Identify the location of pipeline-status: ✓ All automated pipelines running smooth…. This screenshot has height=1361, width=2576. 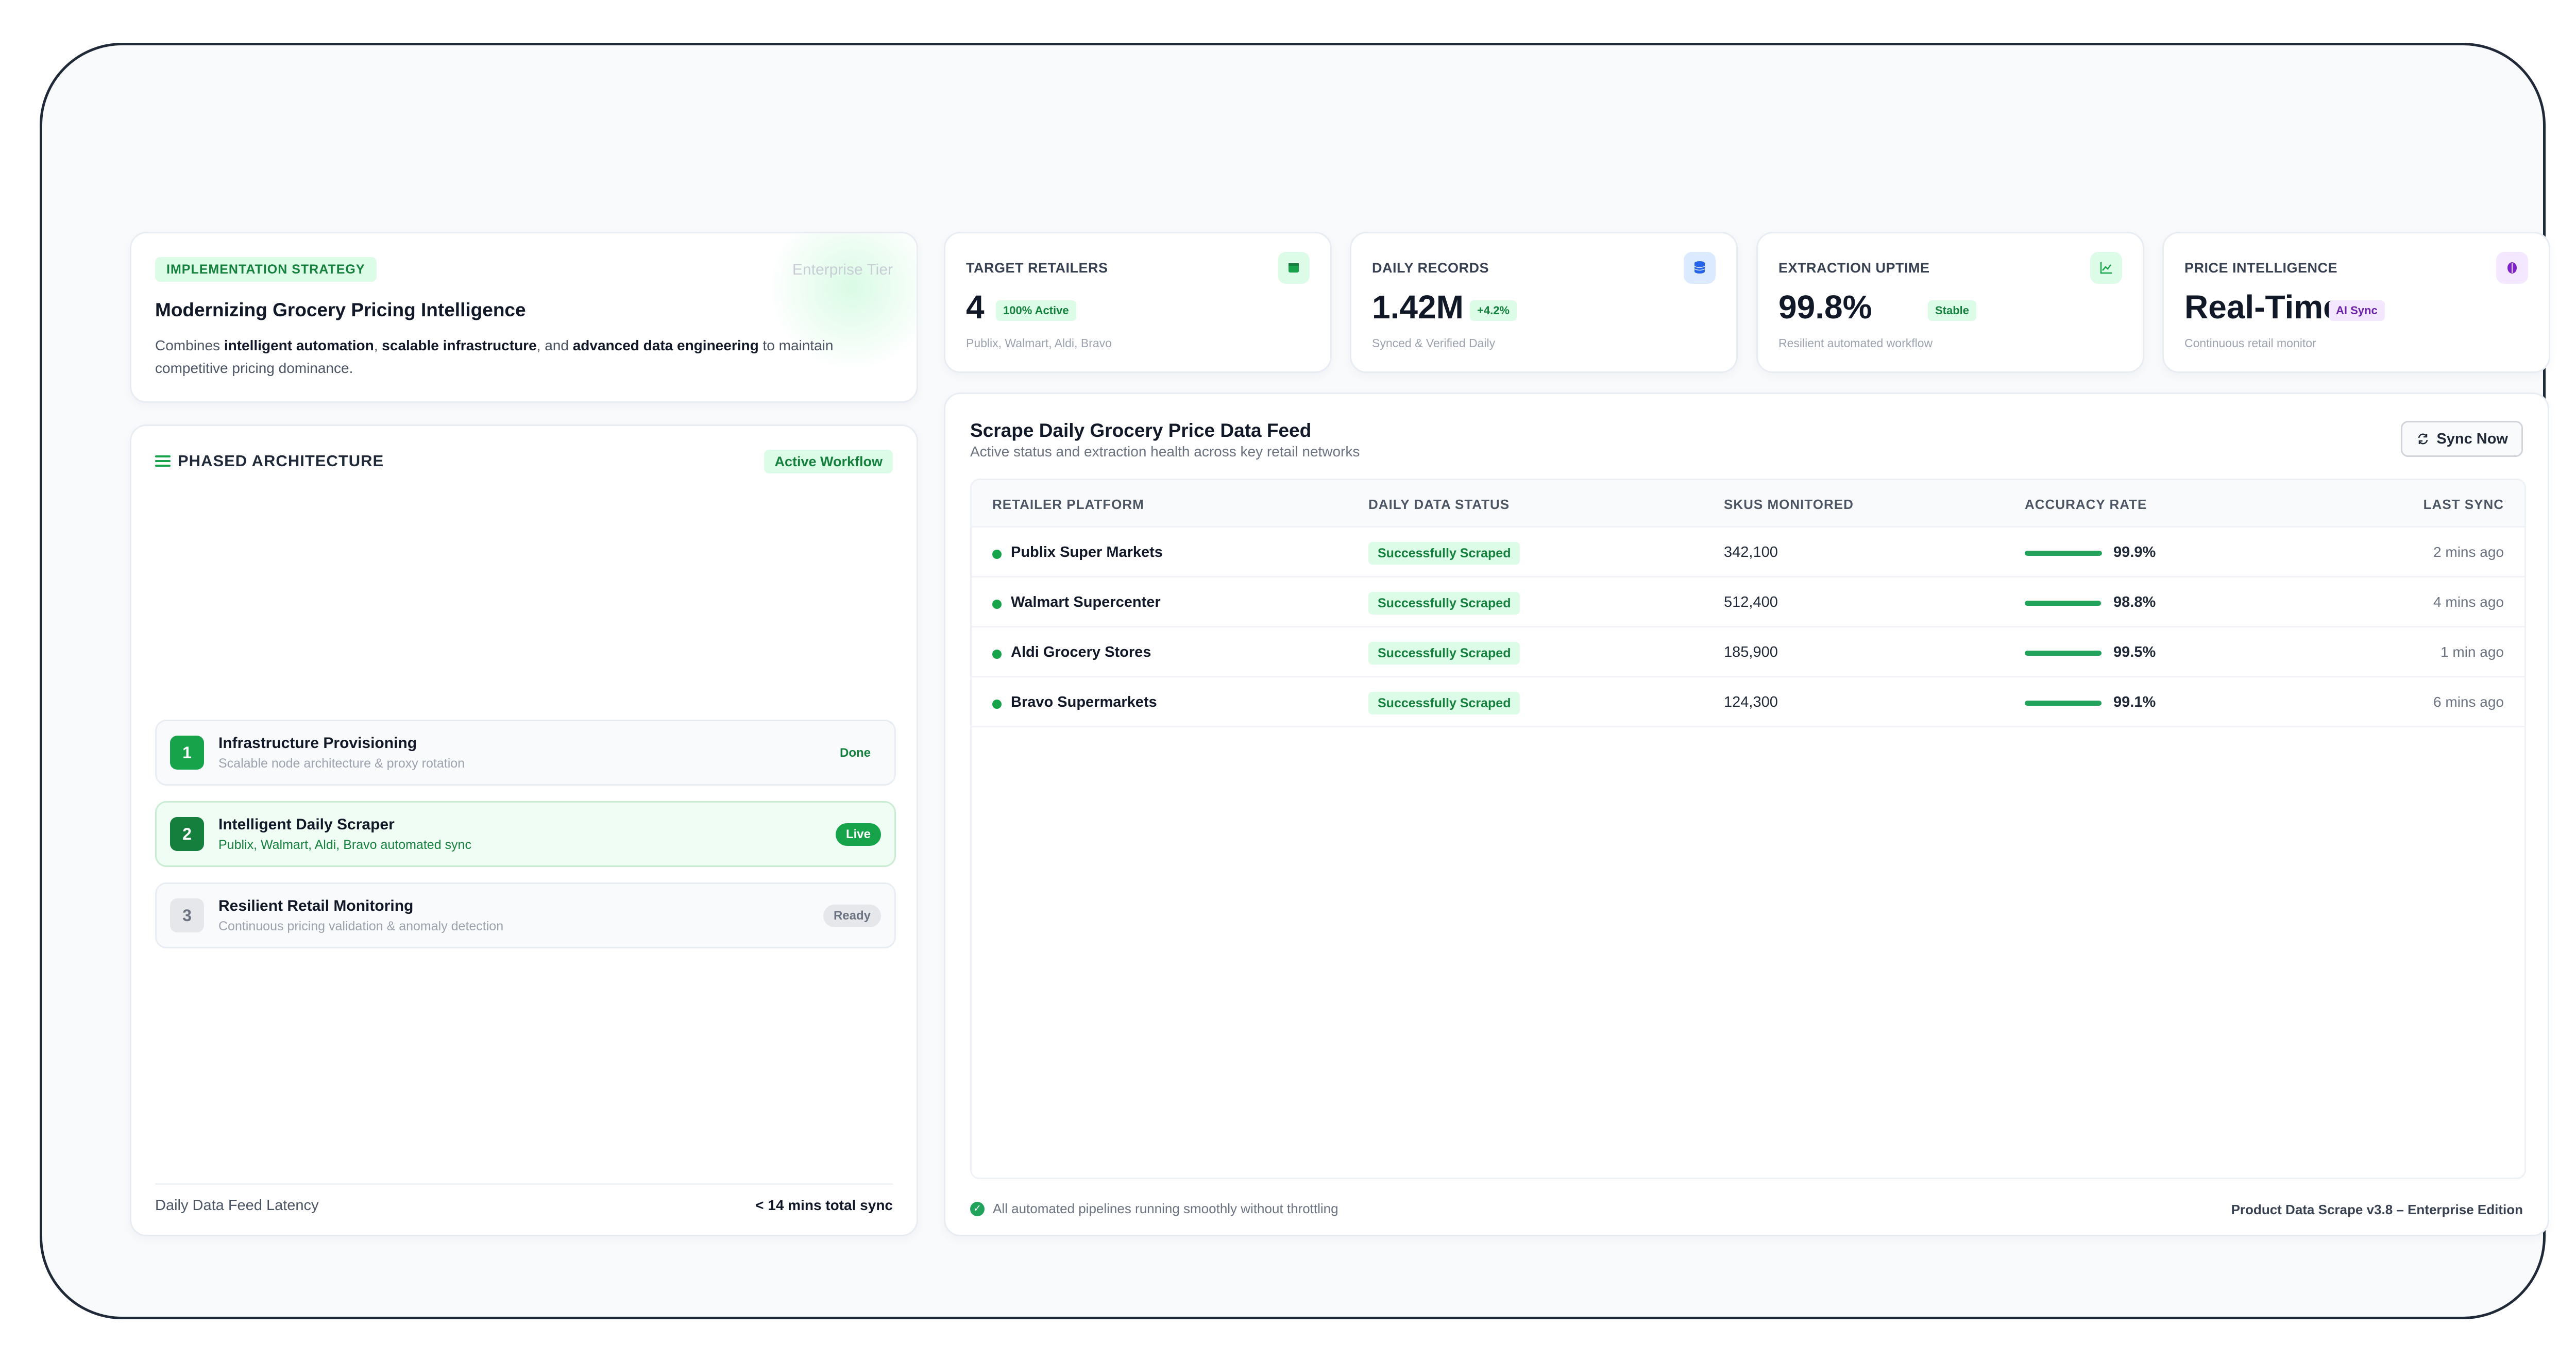
(1154, 1209).